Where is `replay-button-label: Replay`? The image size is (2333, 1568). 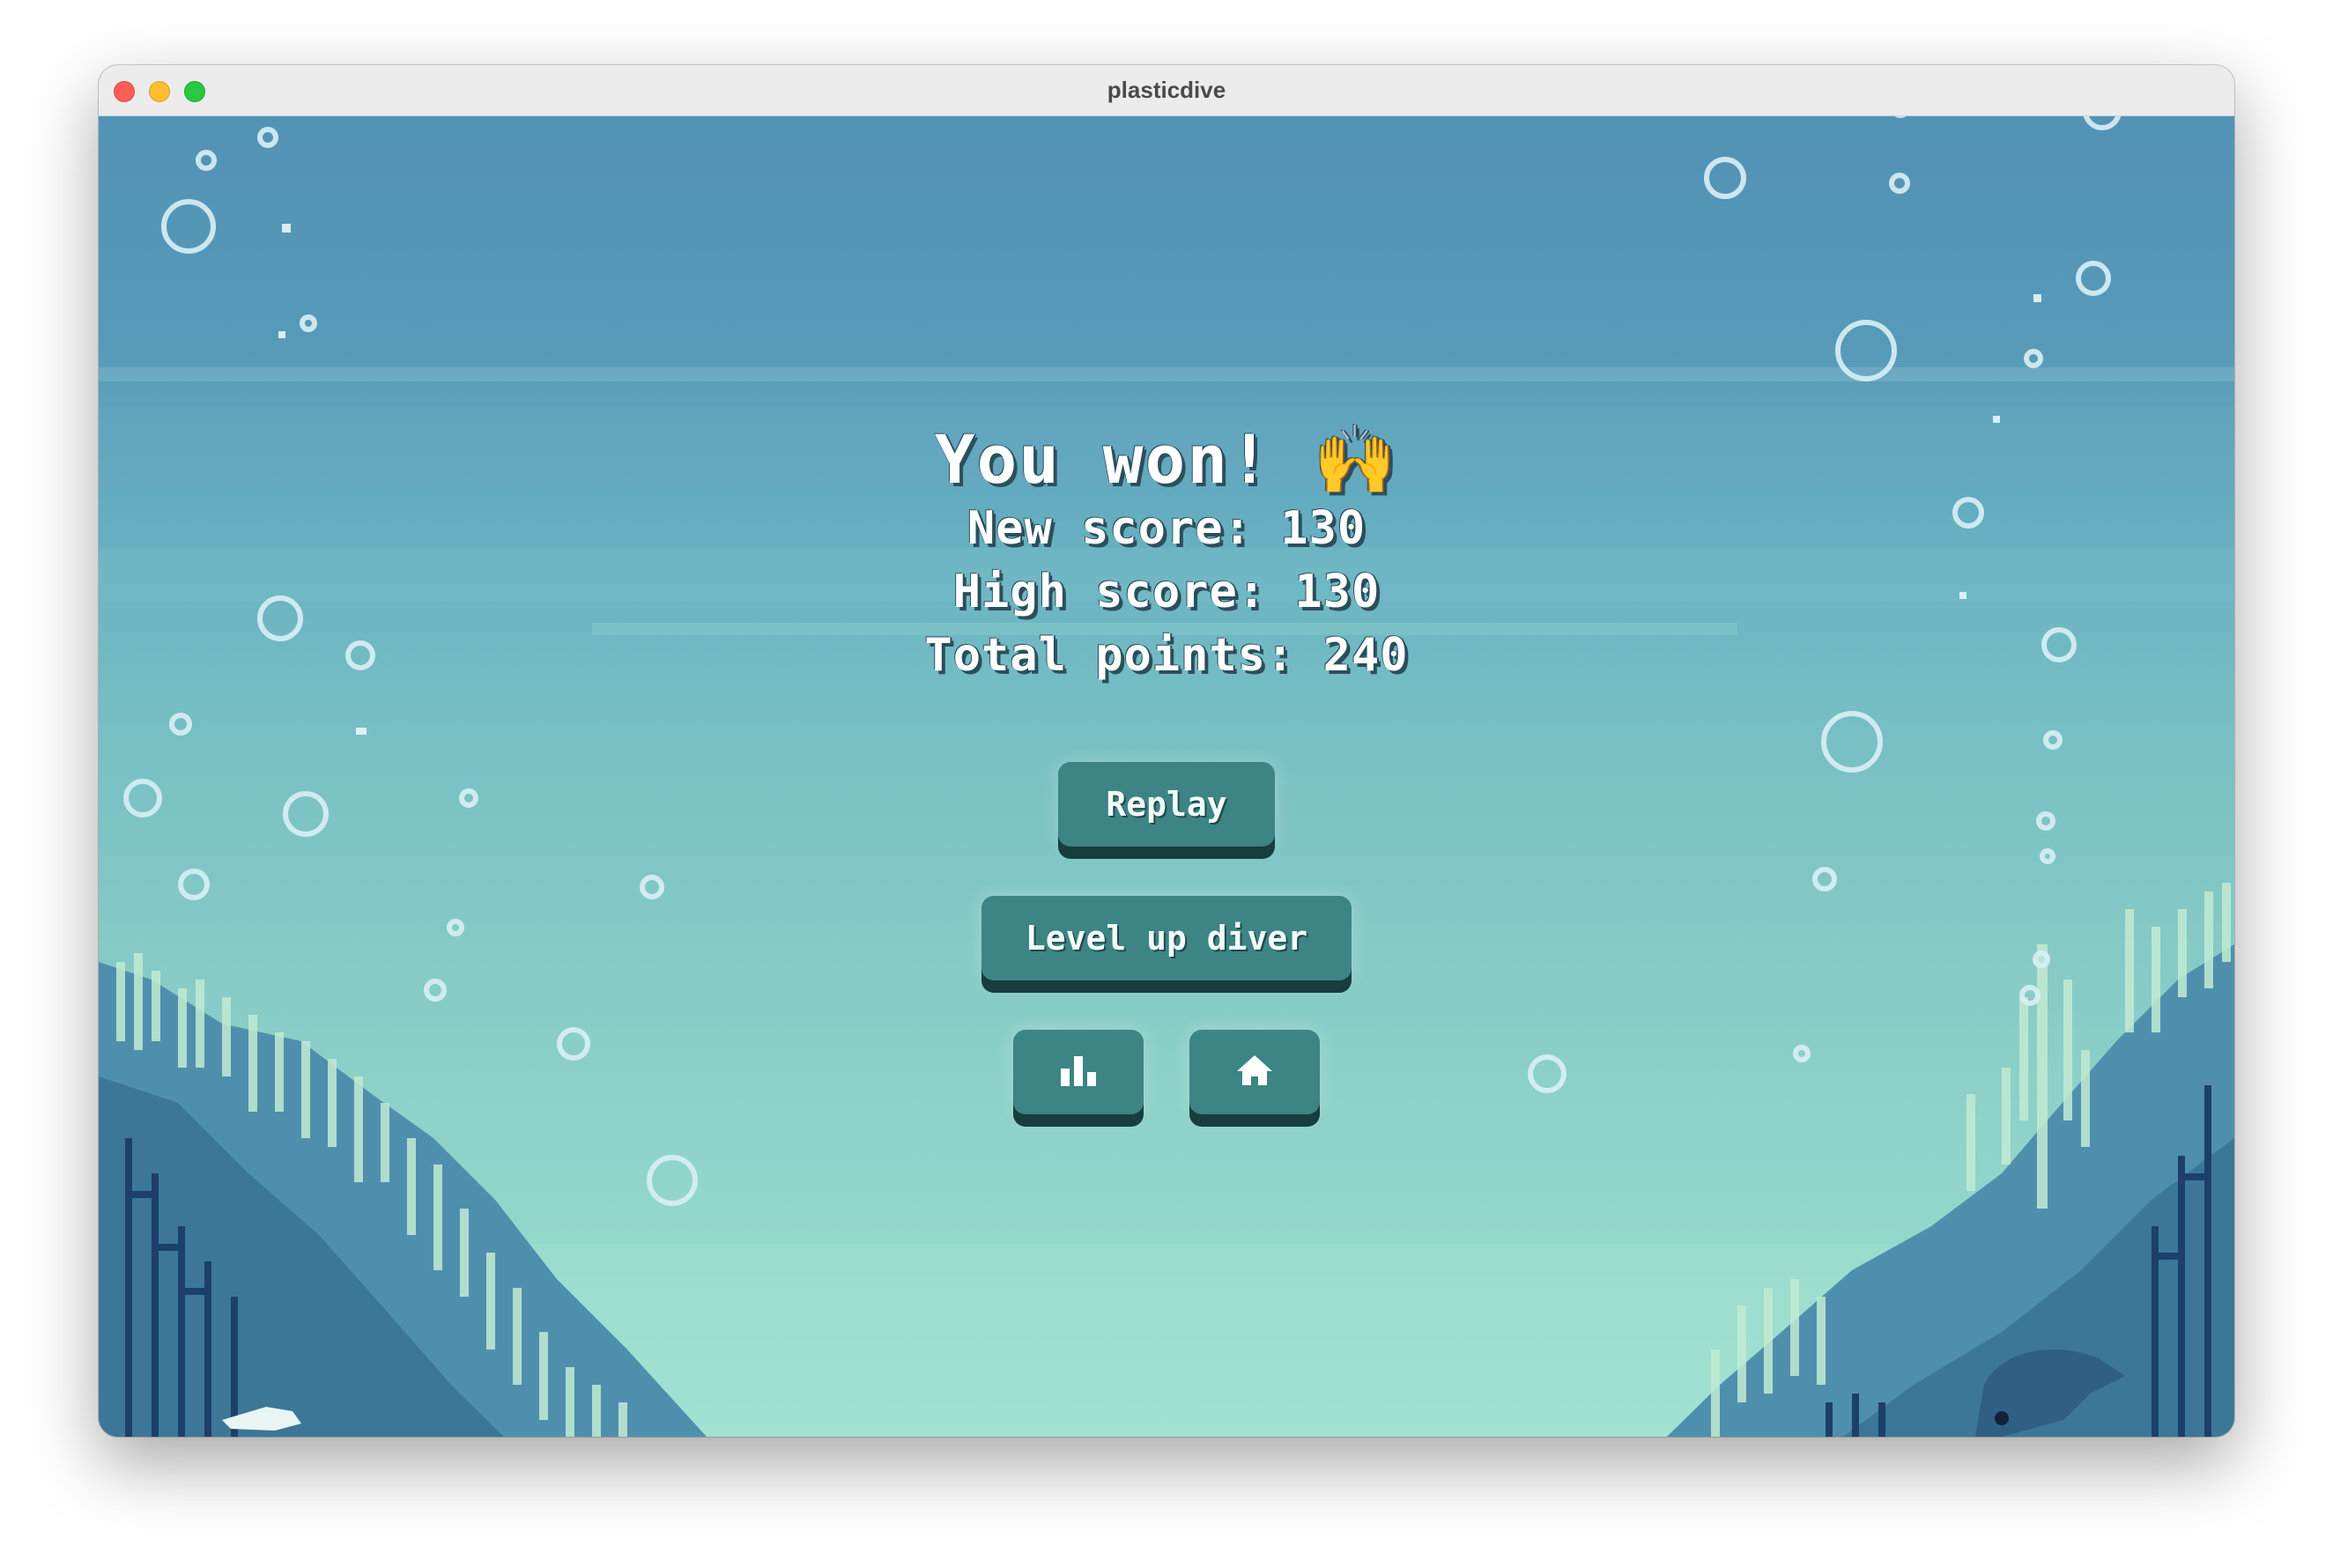
replay-button-label: Replay is located at coordinates (1166, 804).